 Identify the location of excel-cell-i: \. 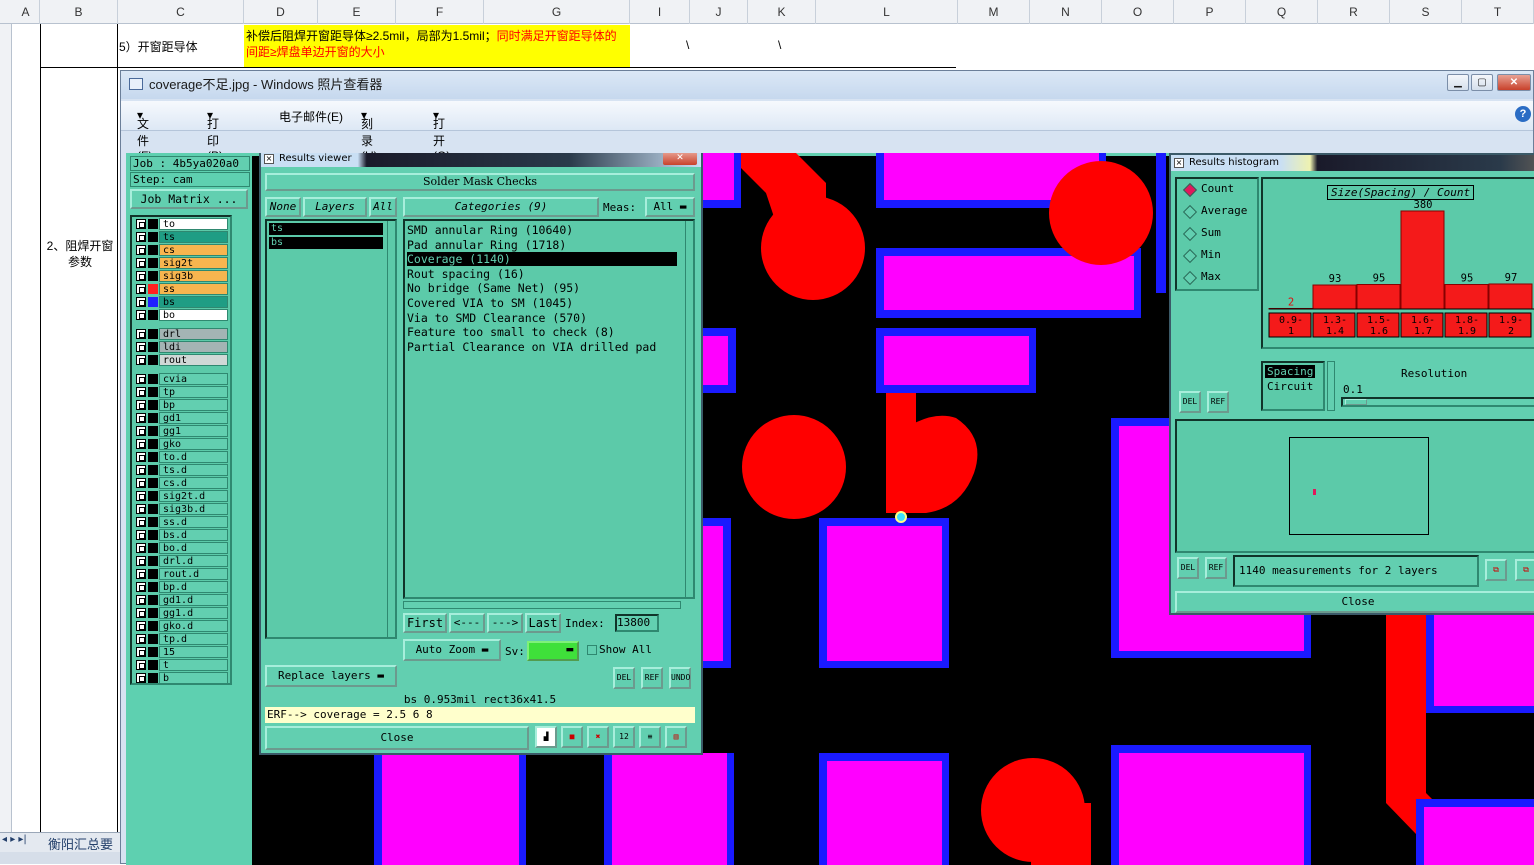
(687, 45).